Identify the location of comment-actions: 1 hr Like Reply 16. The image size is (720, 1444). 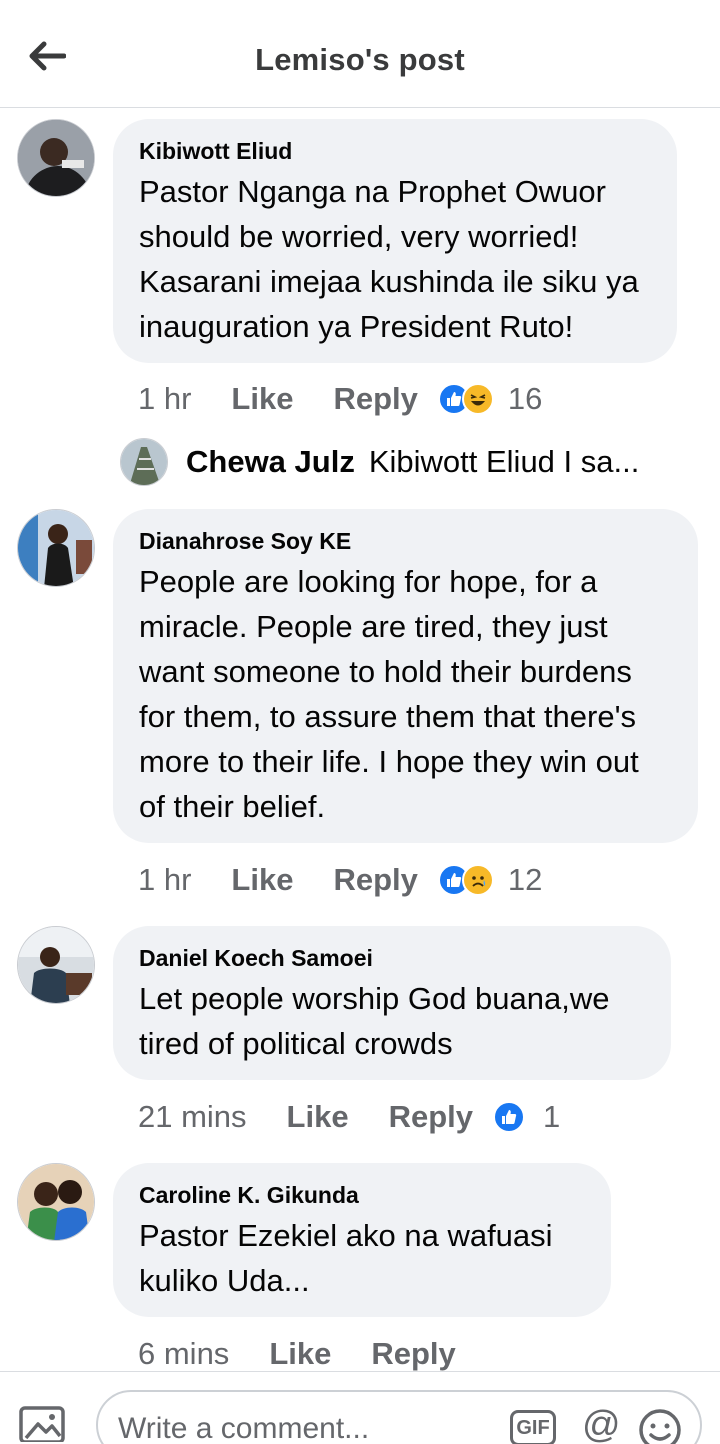
(340, 399).